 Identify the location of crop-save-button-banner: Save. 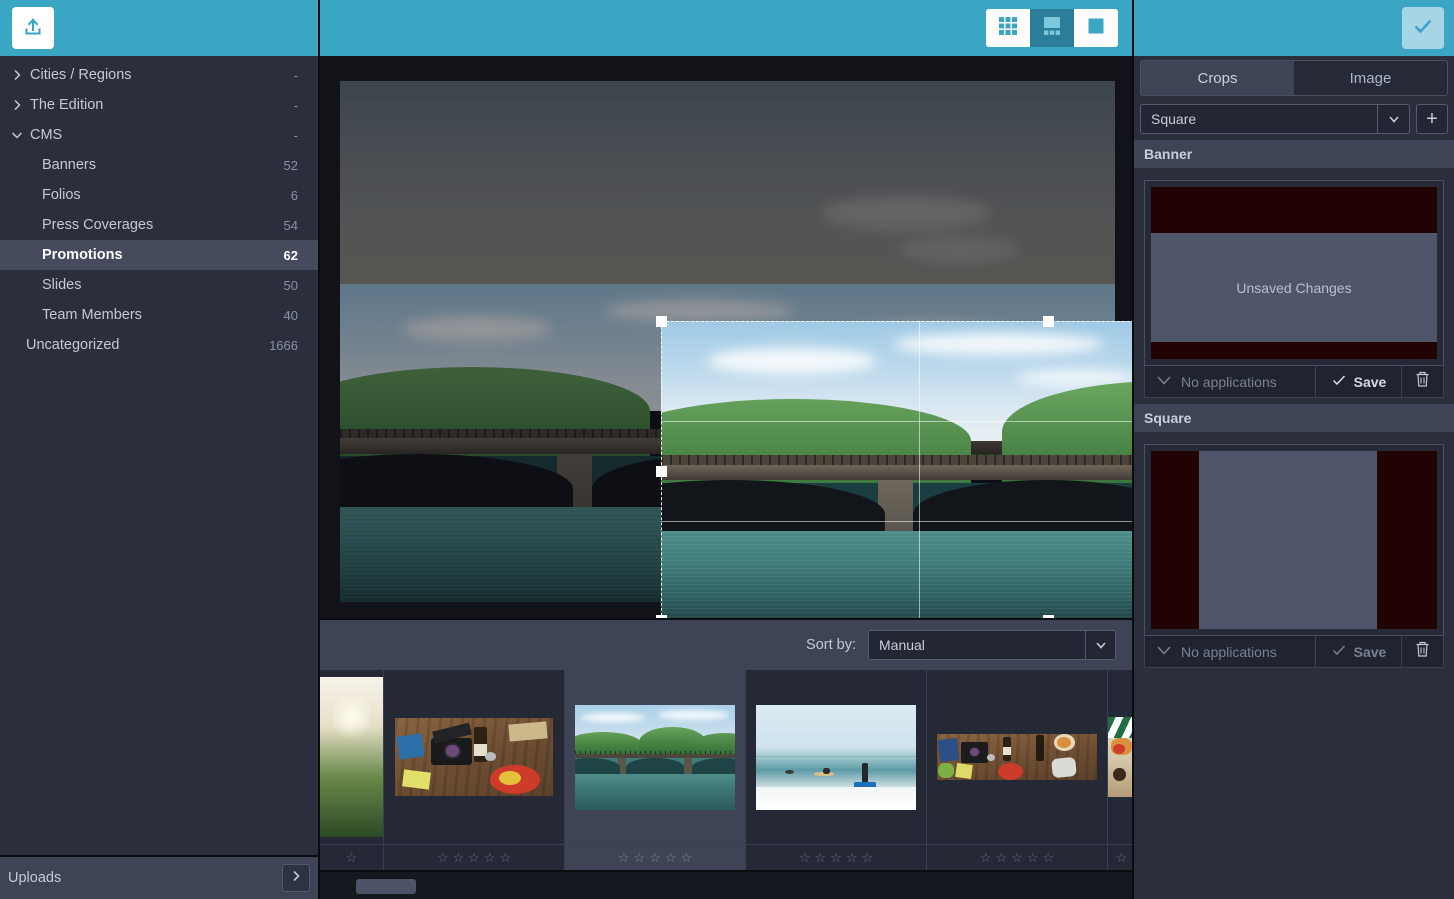
(1358, 381).